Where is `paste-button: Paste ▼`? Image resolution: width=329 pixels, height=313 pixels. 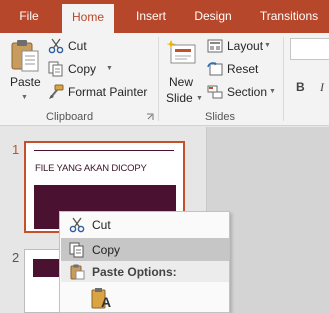 paste-button: Paste ▼ is located at coordinates (24, 72).